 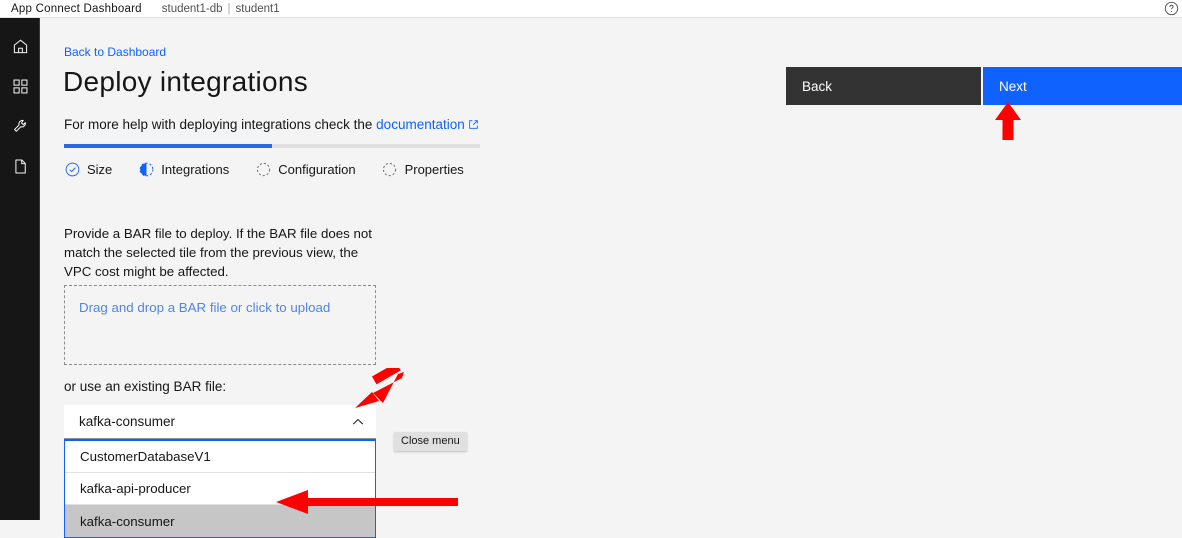 I want to click on wrench-icon, so click(x=20, y=126).